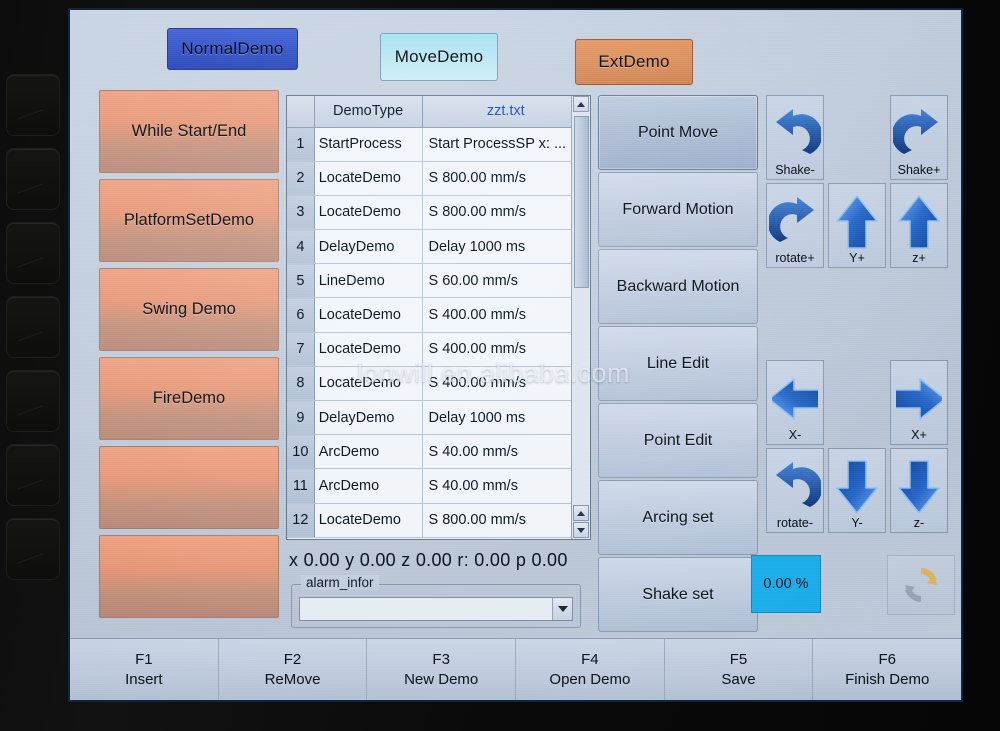  I want to click on jog-button-rotate-: rotate-, so click(795, 490).